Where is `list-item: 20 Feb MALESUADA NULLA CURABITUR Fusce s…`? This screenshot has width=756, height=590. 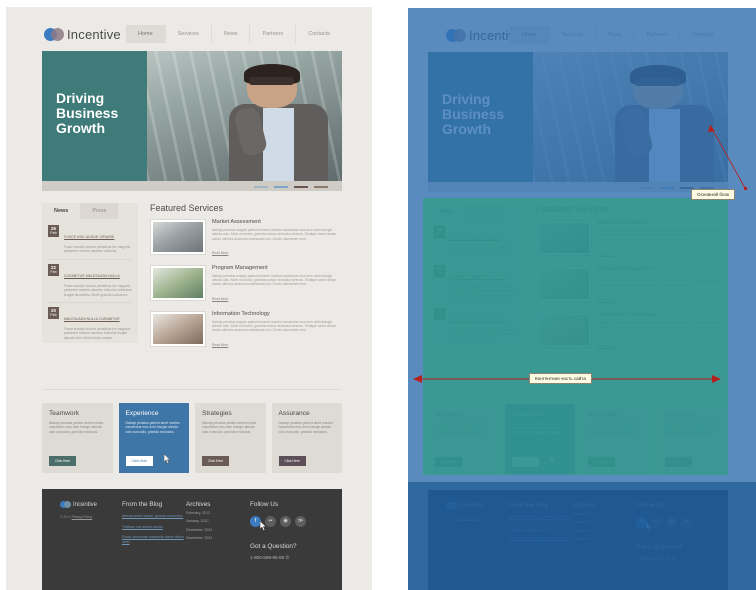 list-item: 20 Feb MALESUADA NULLA CURABITUR Fusce s… is located at coordinates (90, 324).